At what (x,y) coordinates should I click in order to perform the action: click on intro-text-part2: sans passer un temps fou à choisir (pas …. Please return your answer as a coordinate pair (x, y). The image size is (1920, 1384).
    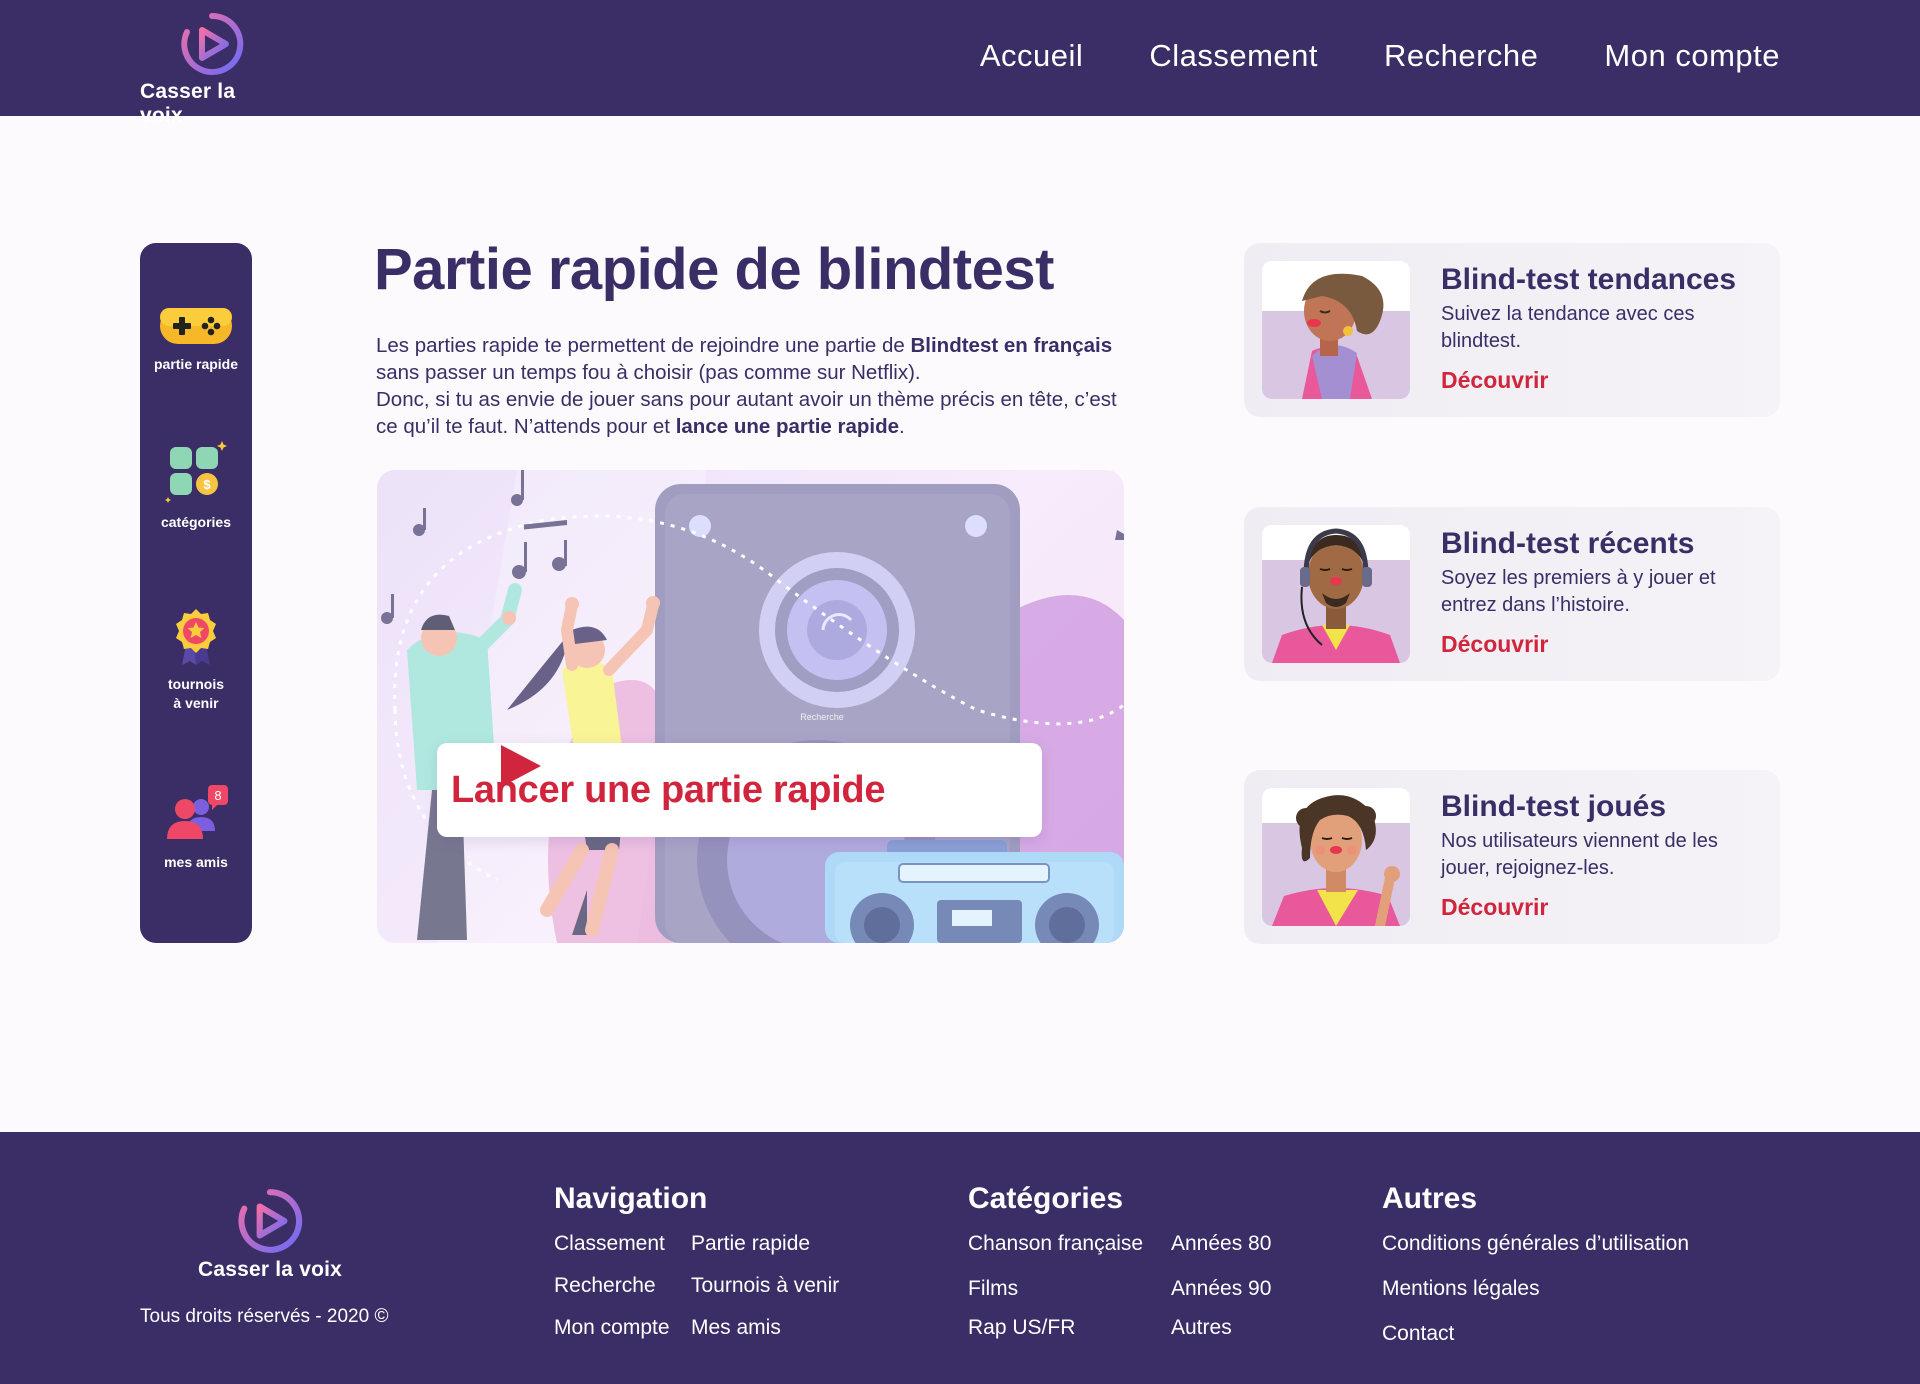
    Looking at the image, I should click on (648, 372).